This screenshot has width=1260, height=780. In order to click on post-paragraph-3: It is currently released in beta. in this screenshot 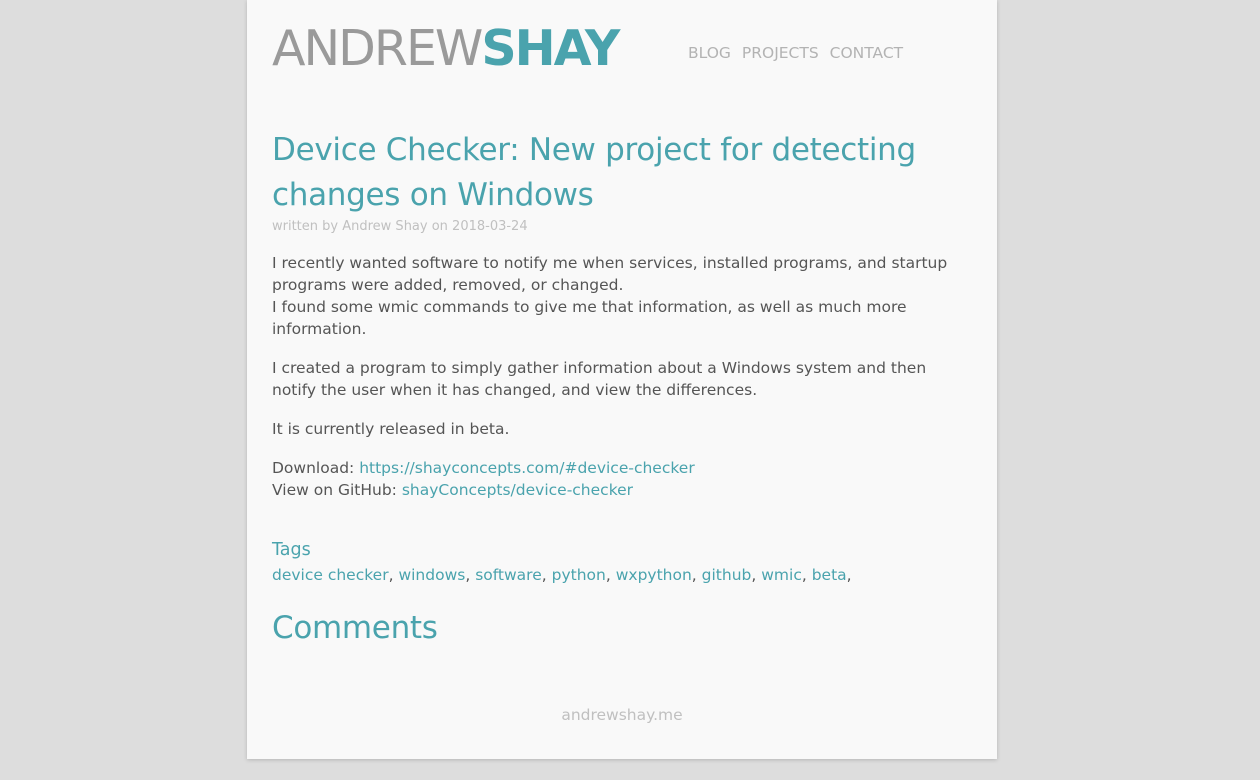, I will do `click(391, 429)`.